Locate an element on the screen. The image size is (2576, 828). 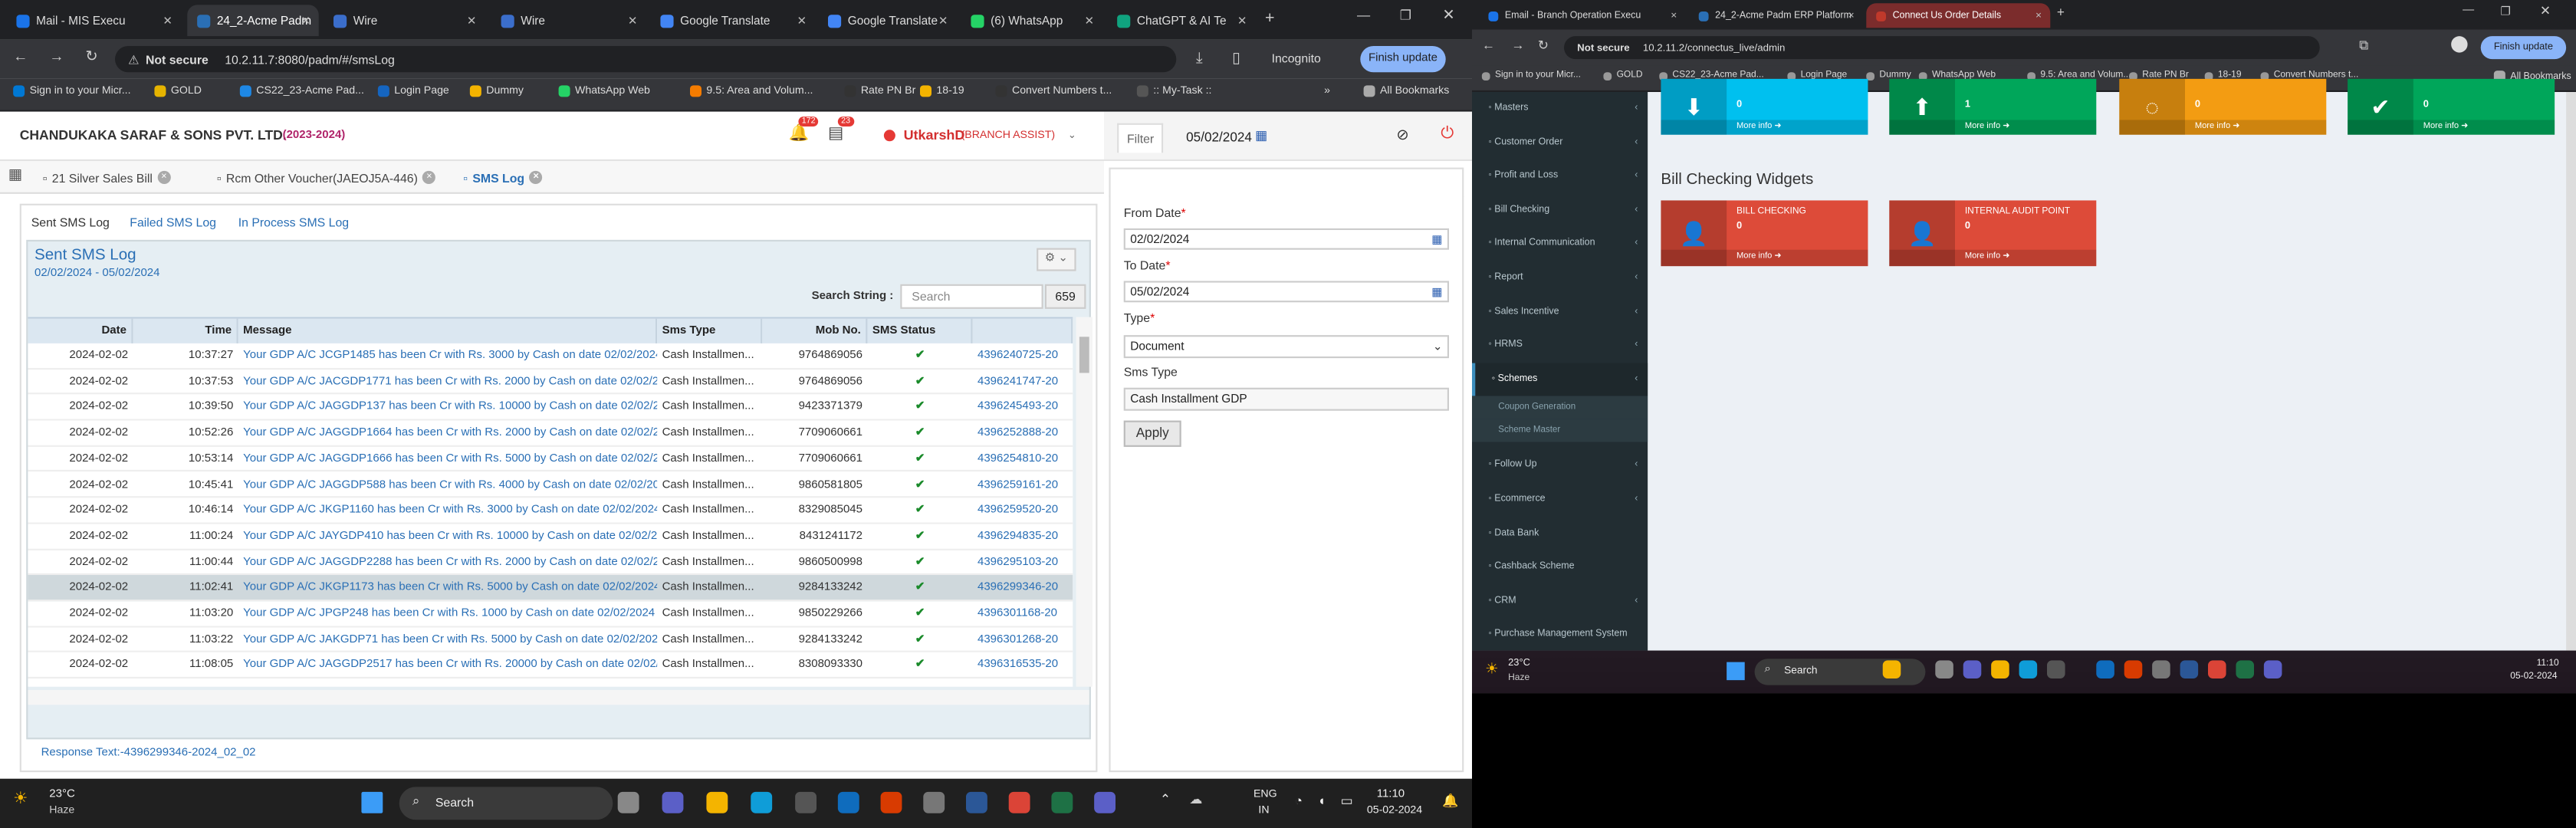
region: IN is located at coordinates (1263, 810).